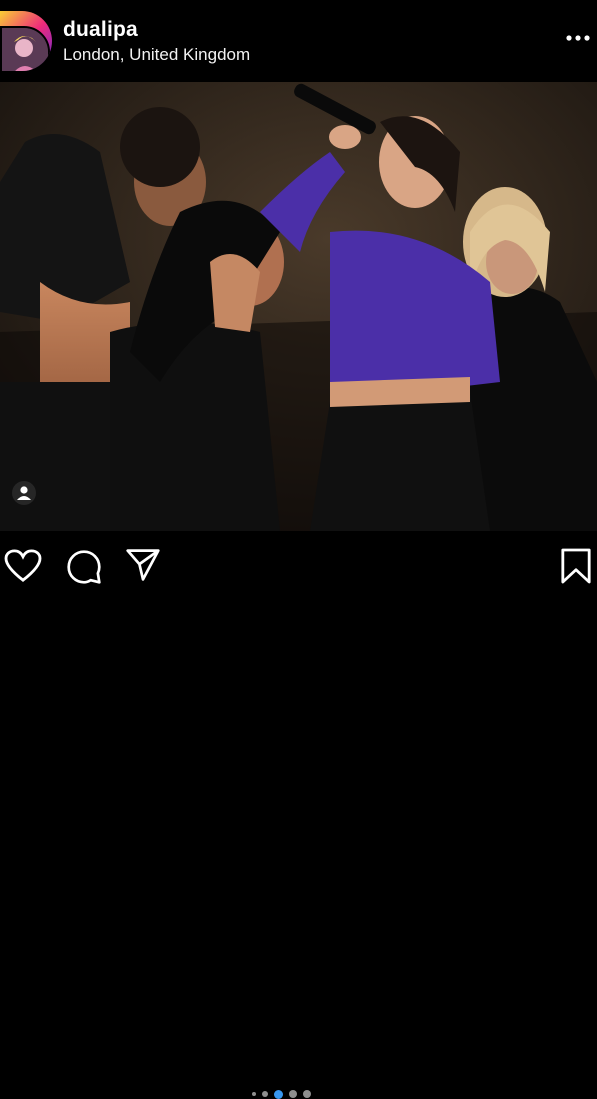 Image resolution: width=597 pixels, height=1099 pixels. What do you see at coordinates (25, 48) in the screenshot?
I see `avatar` at bounding box center [25, 48].